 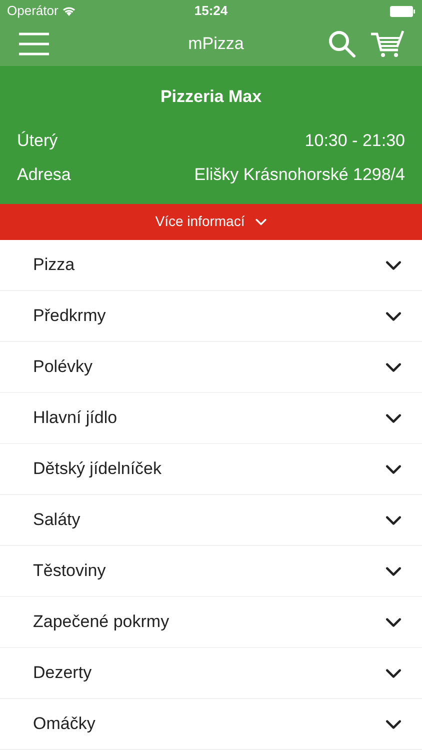 What do you see at coordinates (211, 724) in the screenshot?
I see `category-item: Omáčky` at bounding box center [211, 724].